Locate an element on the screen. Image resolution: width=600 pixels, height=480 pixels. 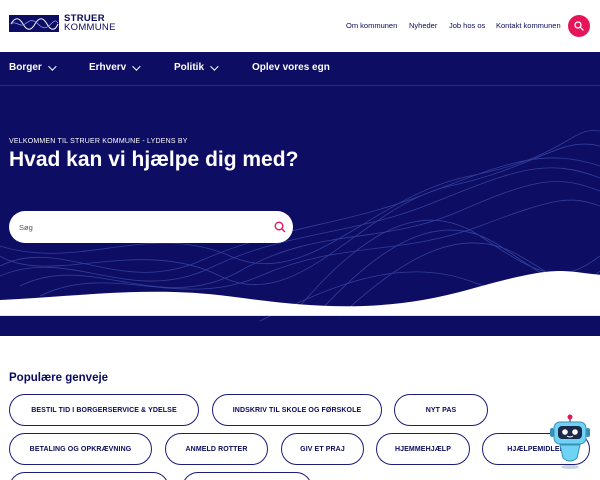
nav-item-erhverv: Erhverv is located at coordinates (115, 67).